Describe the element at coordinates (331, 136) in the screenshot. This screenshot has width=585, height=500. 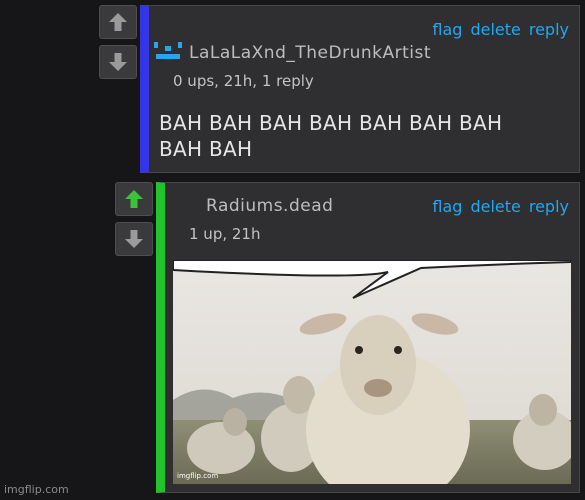
I see `comment-body: BAH BAH BAH BAH BAH BAH BAH BAH BAH` at that location.